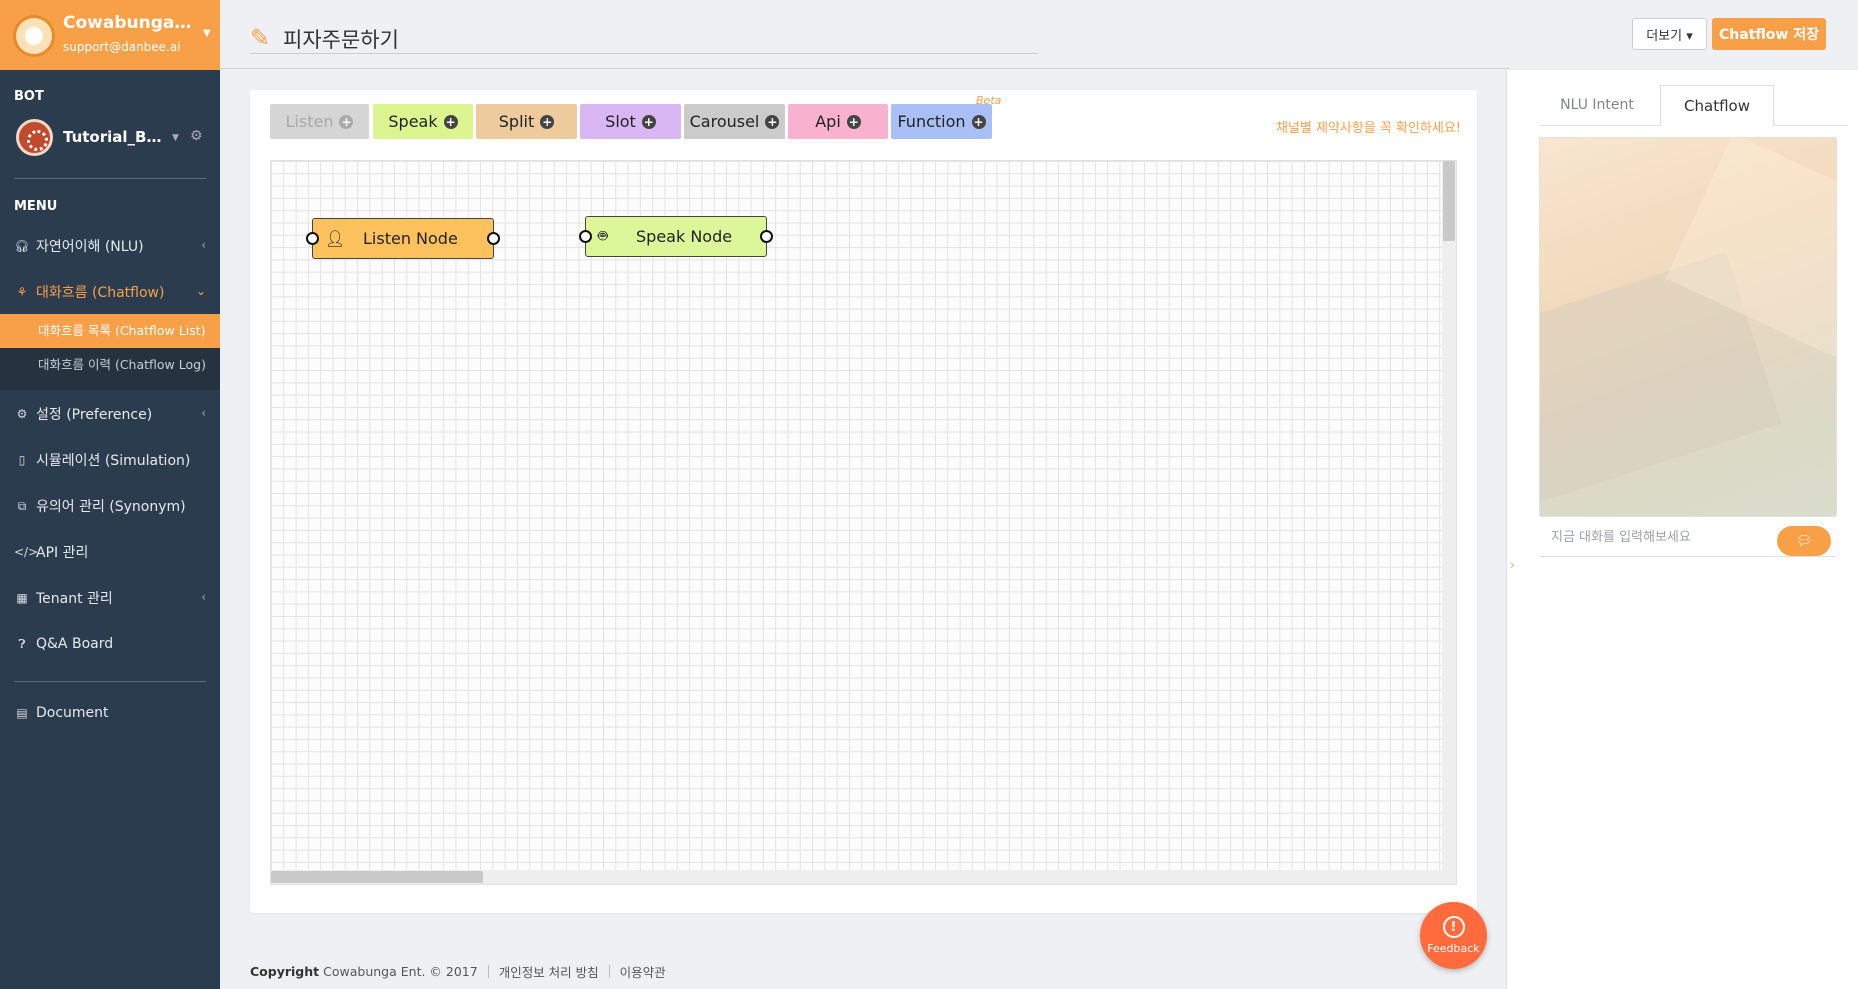  I want to click on menu-item-tenant: ▦ Tenant 관리 ‹, so click(110, 598).